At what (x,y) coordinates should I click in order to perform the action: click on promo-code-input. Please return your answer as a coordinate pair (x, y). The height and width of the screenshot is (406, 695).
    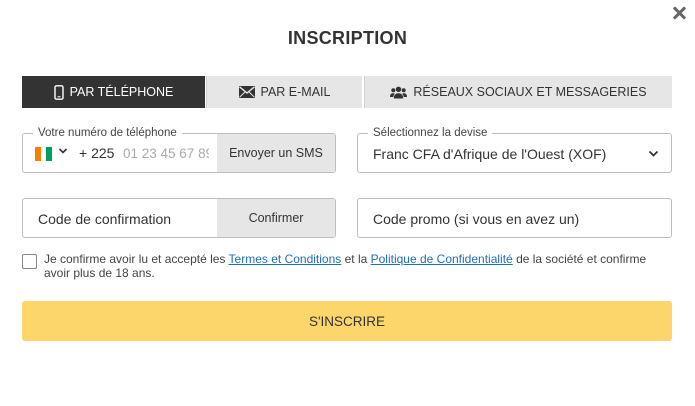
    Looking at the image, I should click on (515, 219).